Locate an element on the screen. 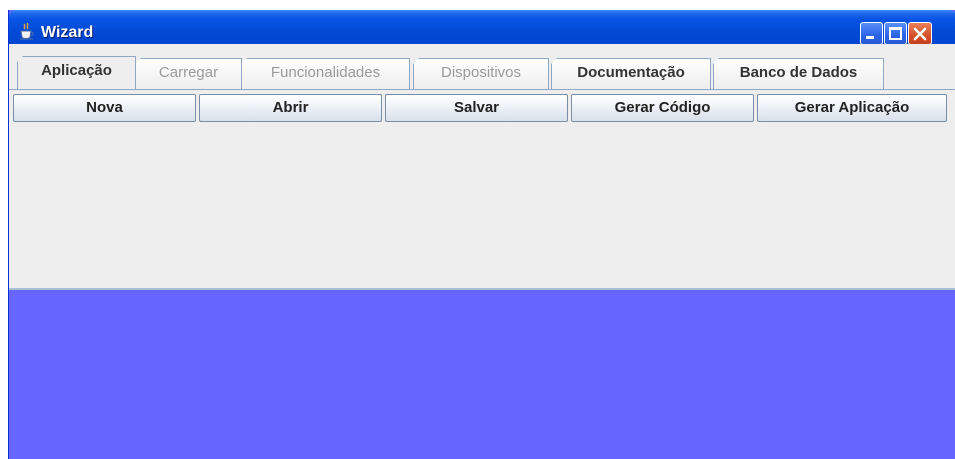  minimize-button is located at coordinates (871, 33).